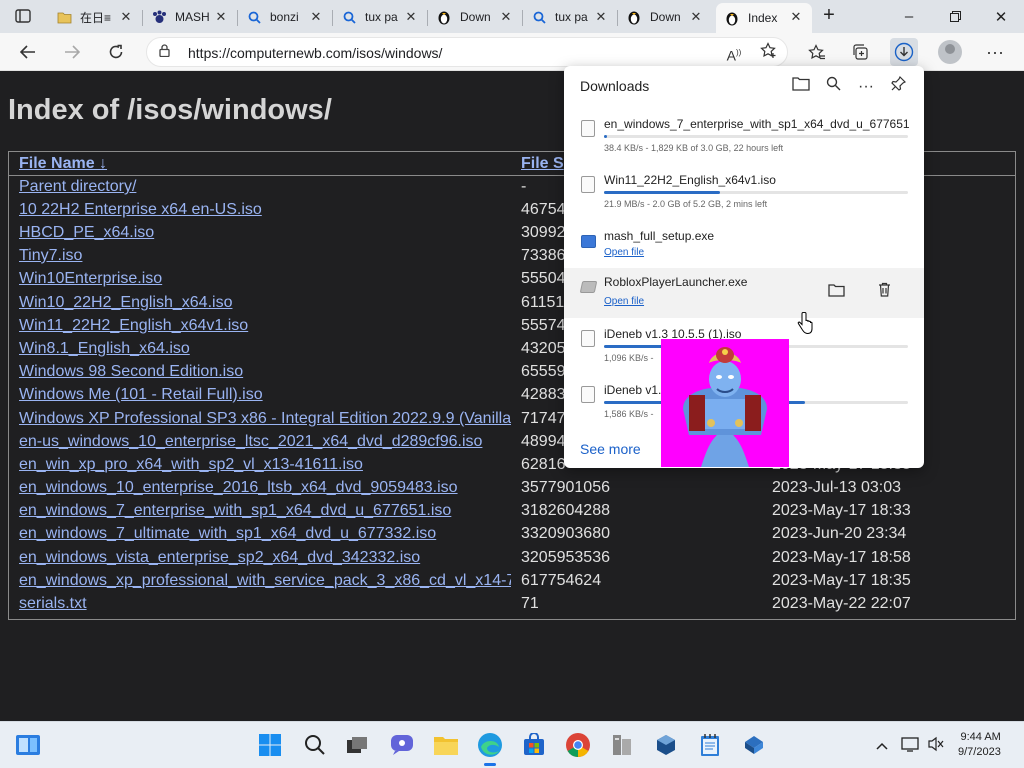 Image resolution: width=1024 pixels, height=768 pixels. Describe the element at coordinates (744, 247) in the screenshot. I see `download-item: mash_full_setup.exe Open file` at that location.